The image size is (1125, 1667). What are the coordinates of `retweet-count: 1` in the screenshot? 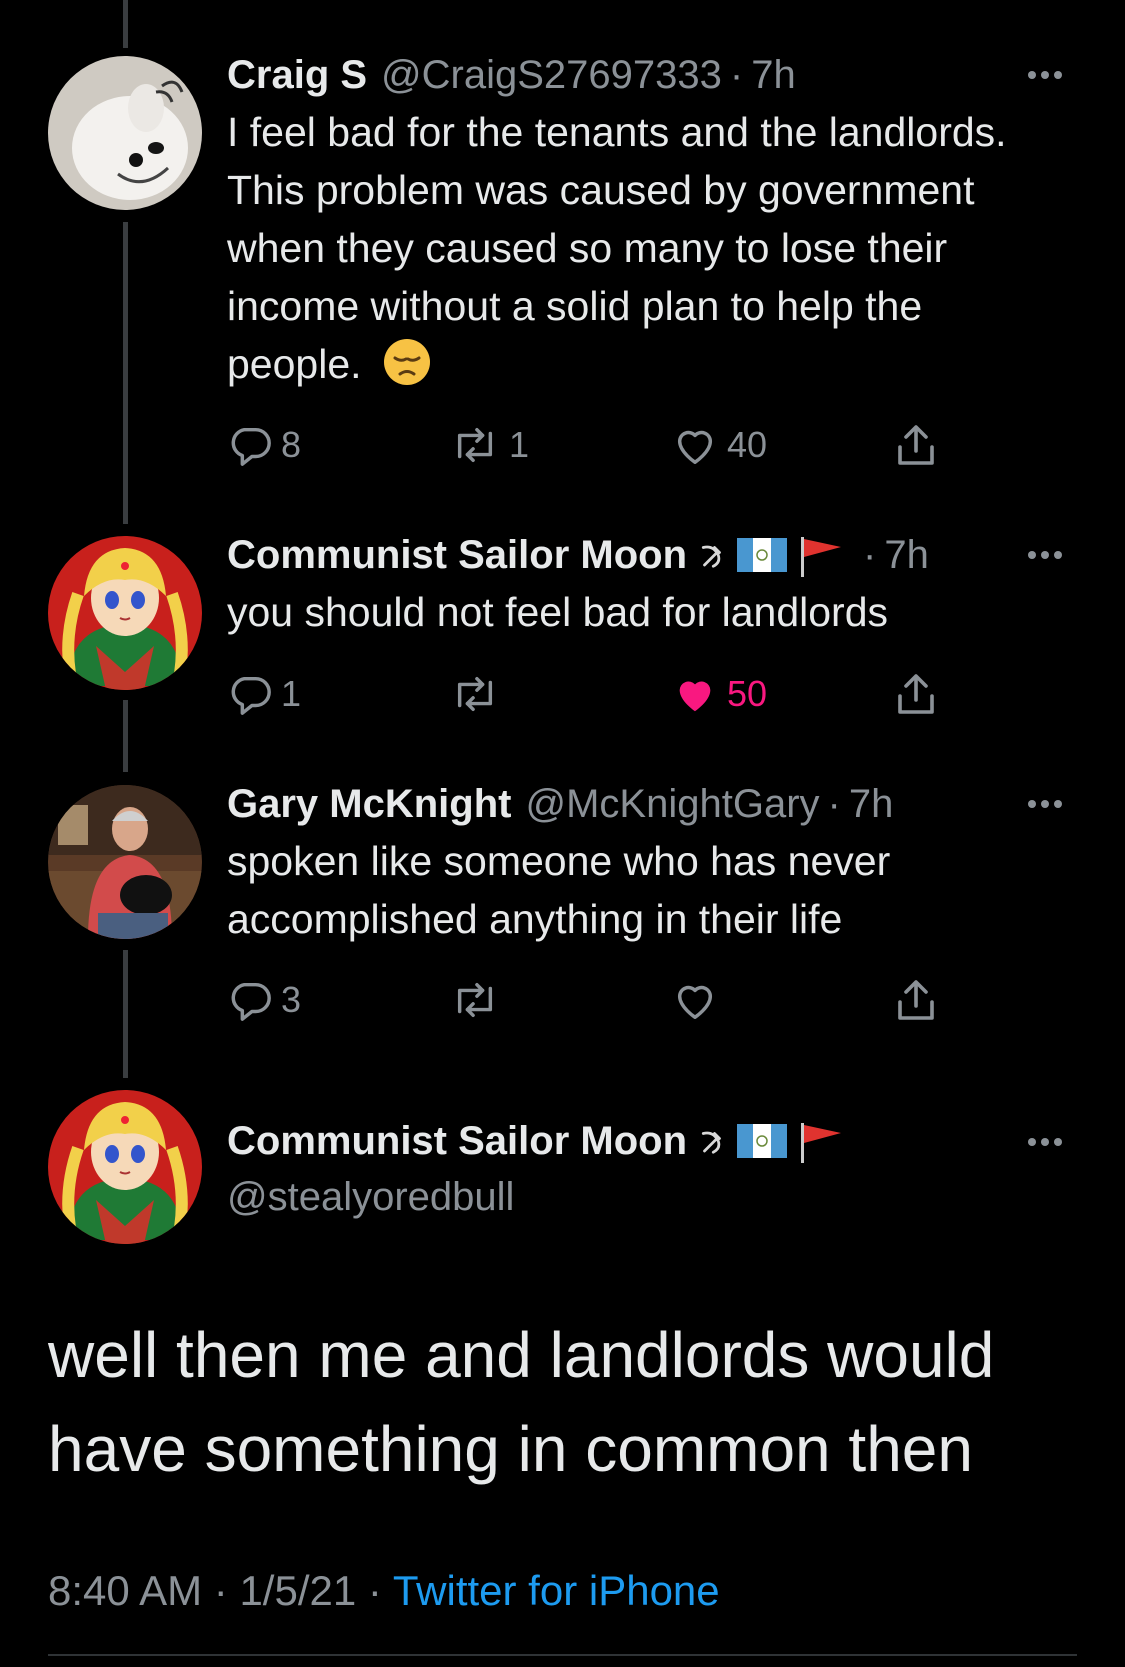 It's located at (519, 444).